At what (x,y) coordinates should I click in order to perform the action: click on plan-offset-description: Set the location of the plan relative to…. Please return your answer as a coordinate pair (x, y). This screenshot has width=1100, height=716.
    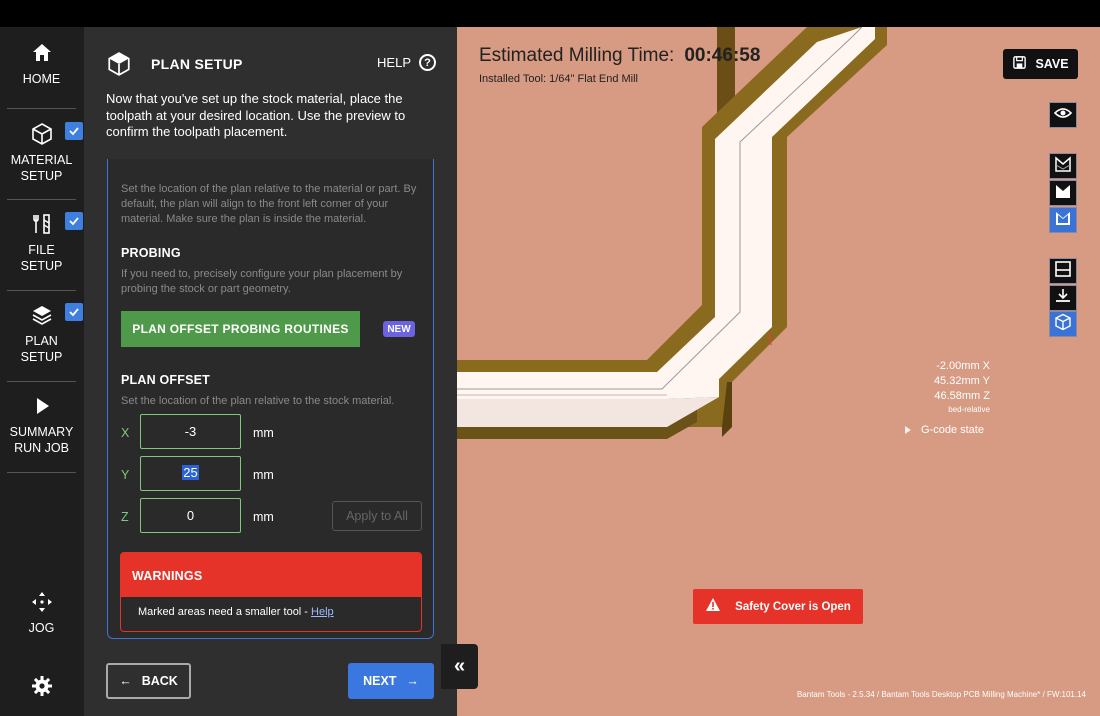
    Looking at the image, I should click on (258, 401).